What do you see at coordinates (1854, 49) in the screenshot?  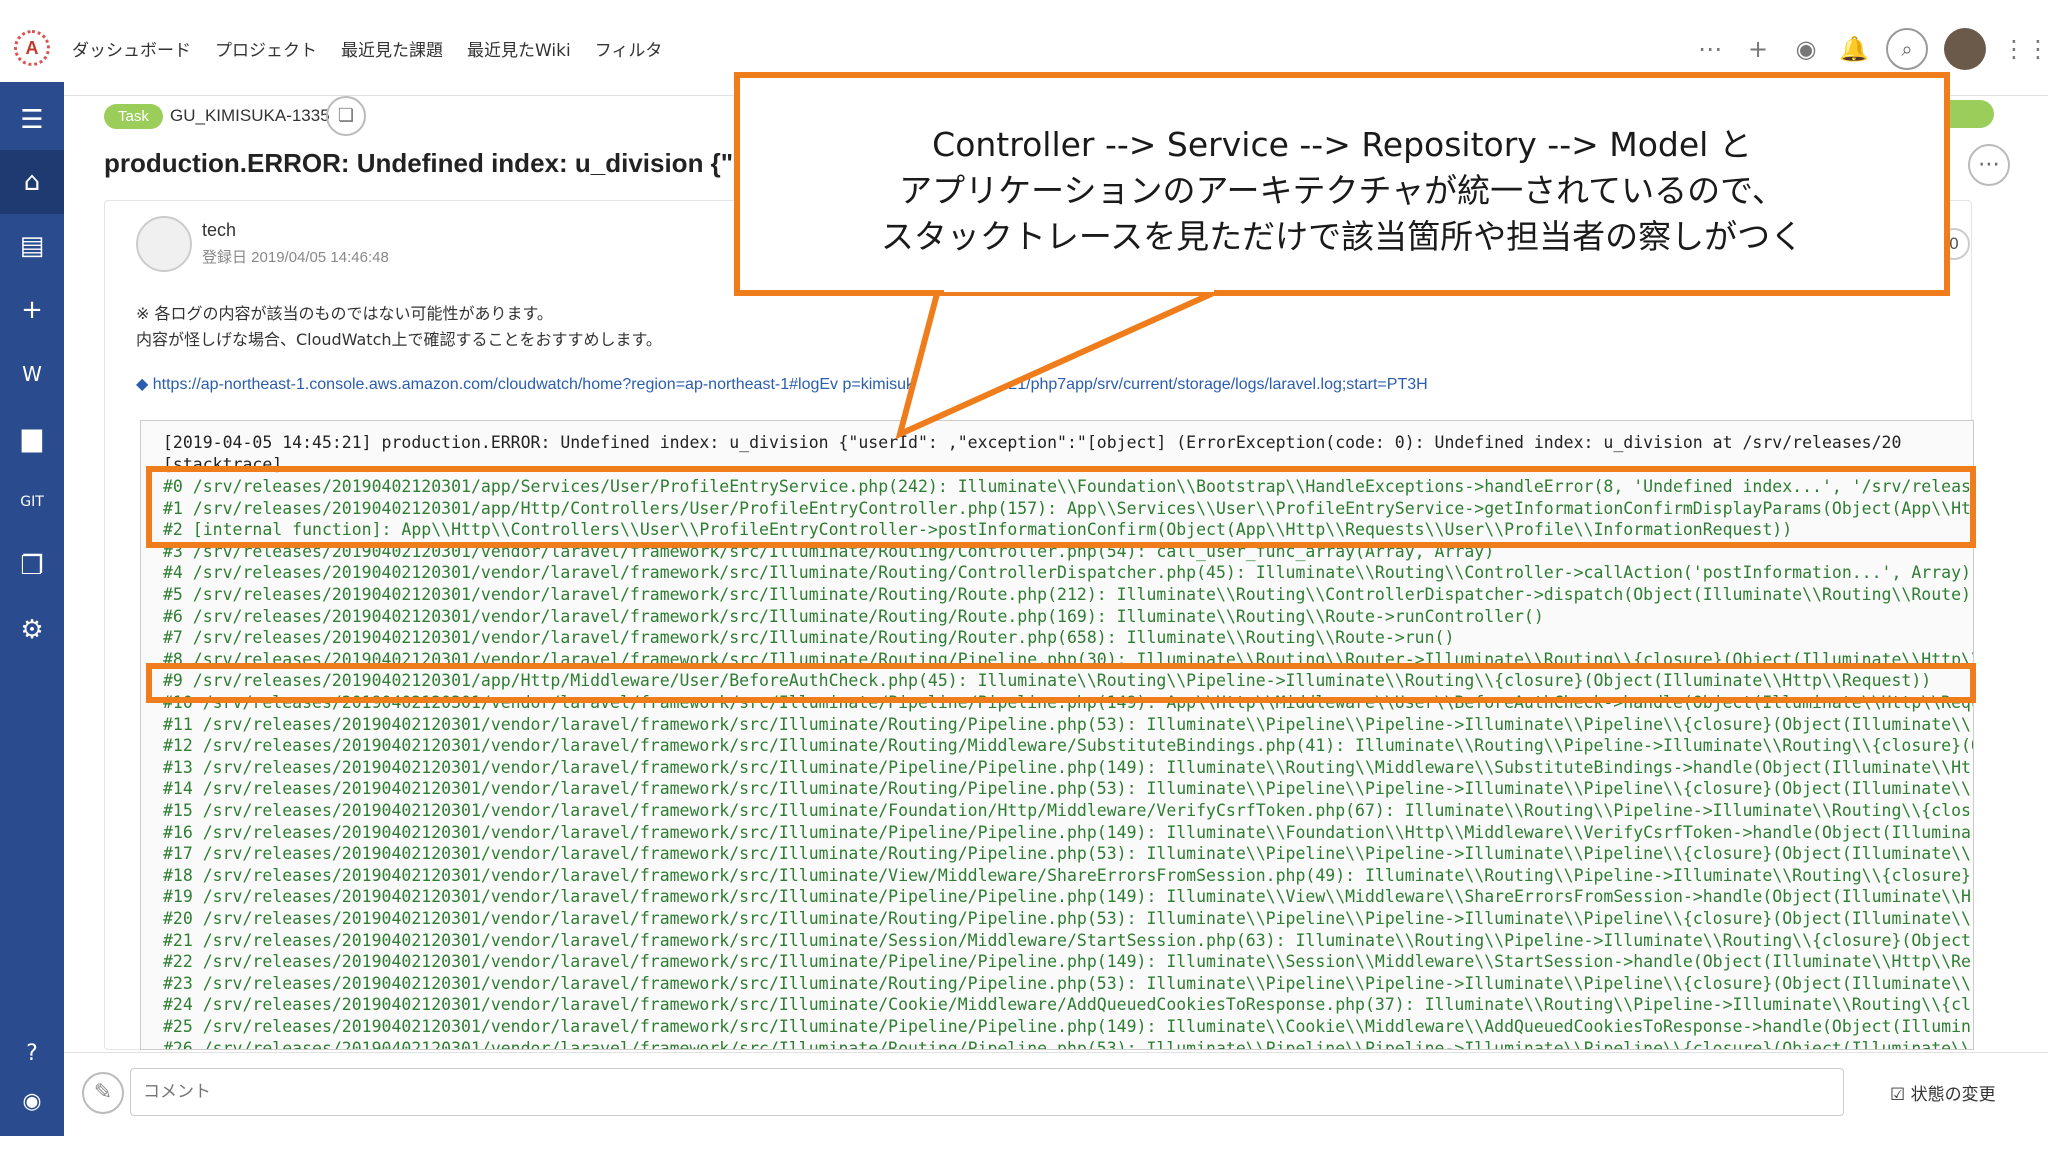 I see `notification-bell-icon: 🔔` at bounding box center [1854, 49].